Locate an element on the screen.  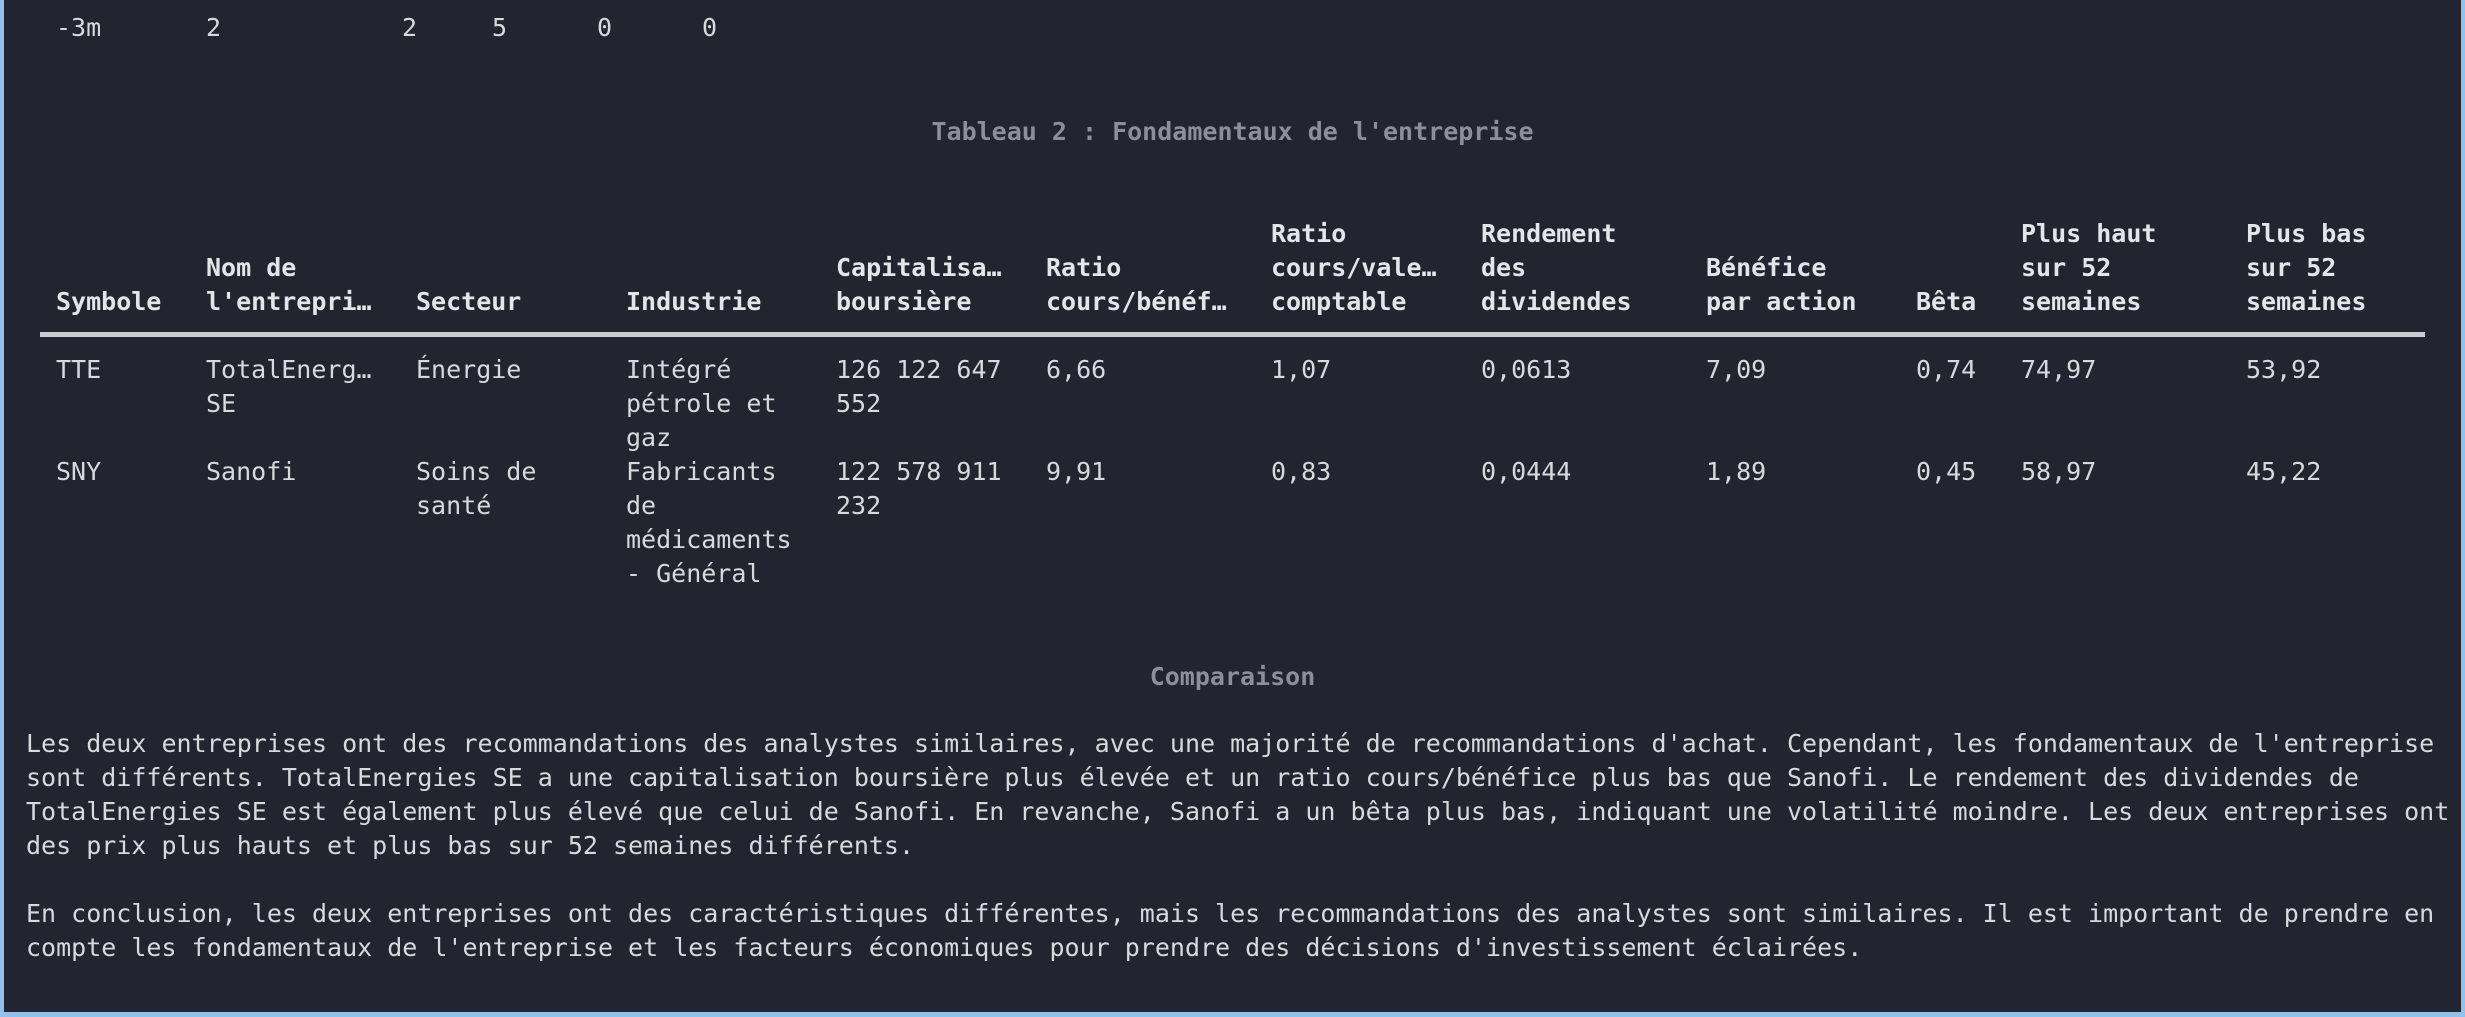
cell-beta: 0,74 is located at coordinates (1946, 369).